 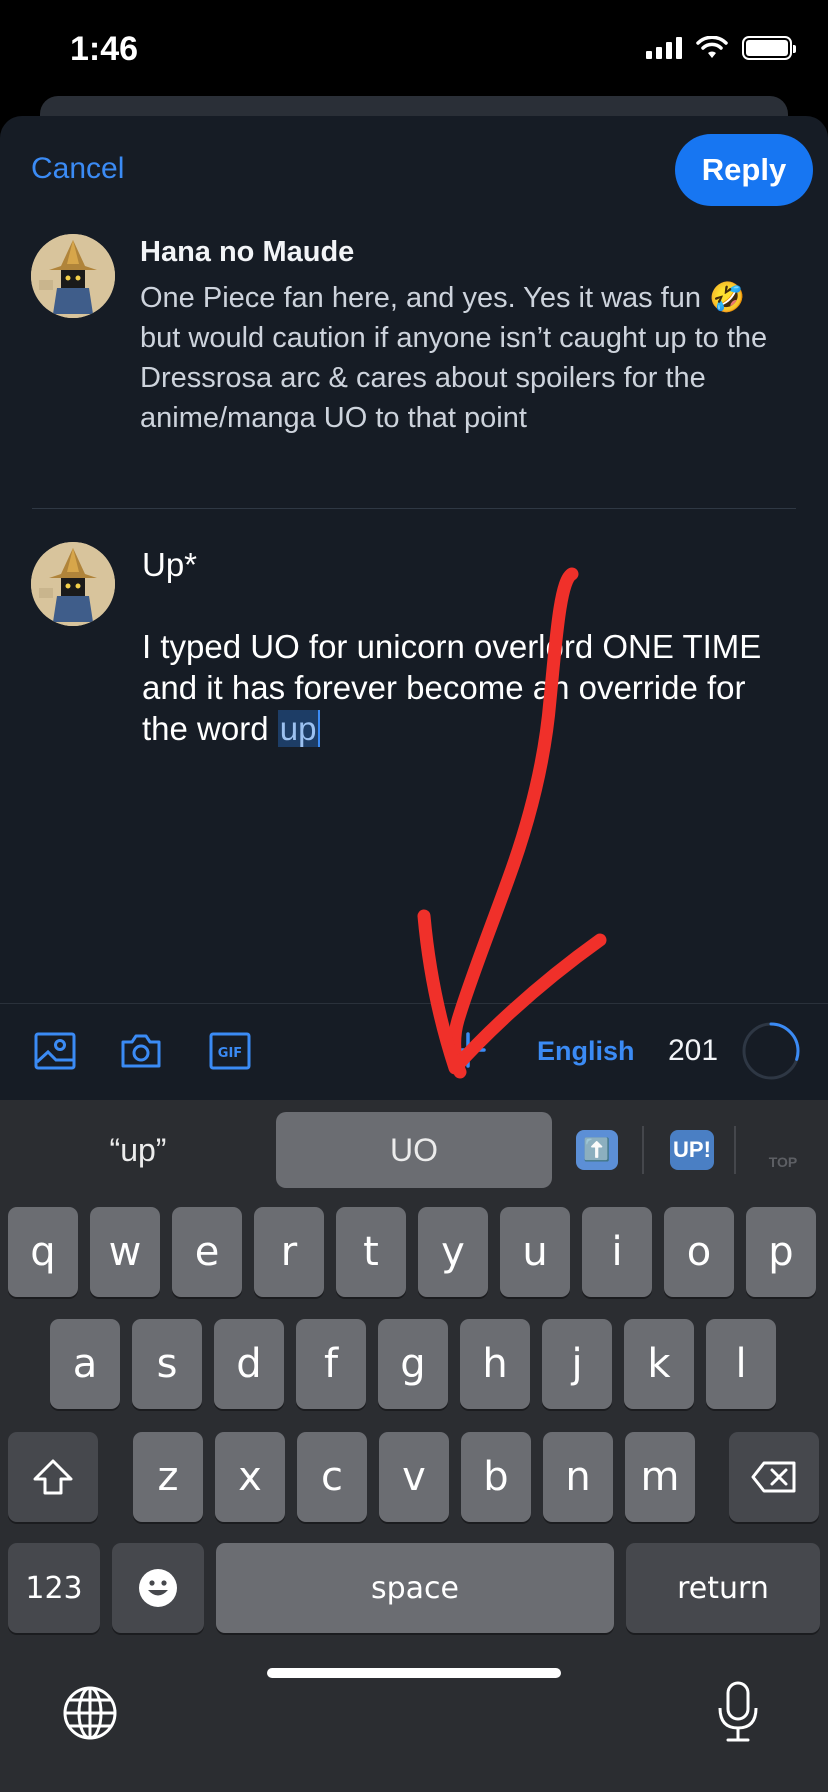 What do you see at coordinates (664, 48) in the screenshot?
I see `cellular-signal-icon` at bounding box center [664, 48].